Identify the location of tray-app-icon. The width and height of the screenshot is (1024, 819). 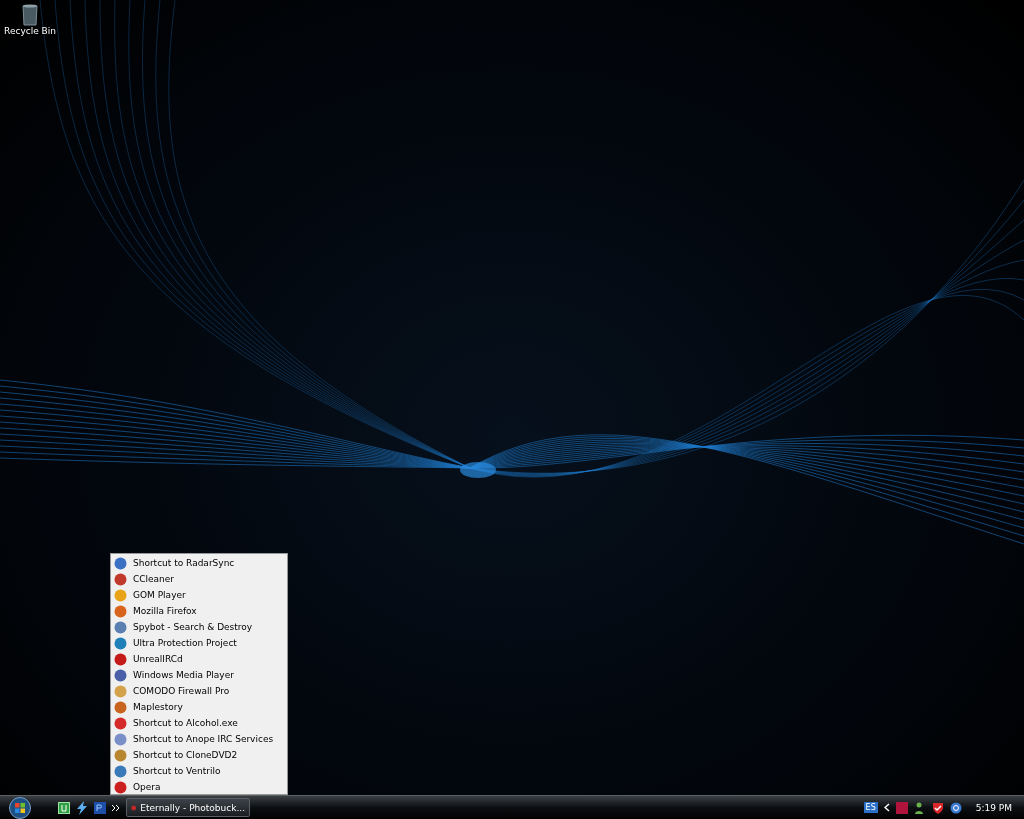
(955, 807).